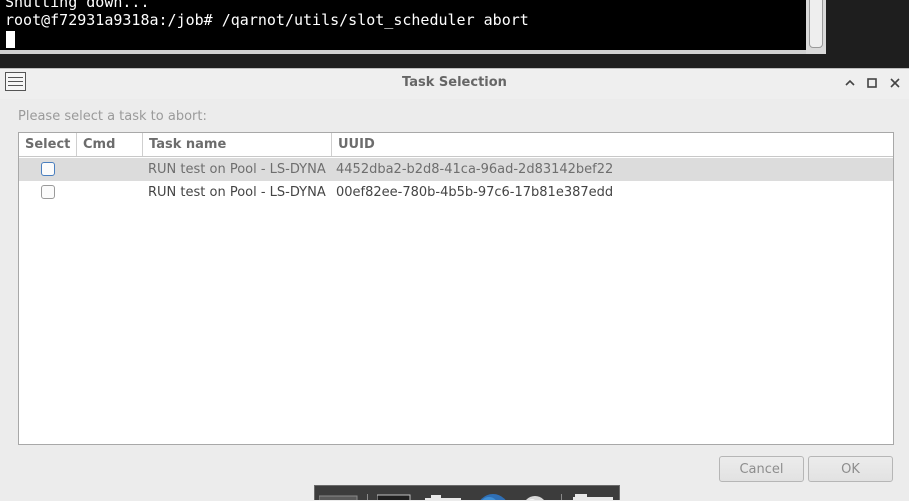 The width and height of the screenshot is (909, 501). I want to click on settings-sphere-icon, so click(535, 495).